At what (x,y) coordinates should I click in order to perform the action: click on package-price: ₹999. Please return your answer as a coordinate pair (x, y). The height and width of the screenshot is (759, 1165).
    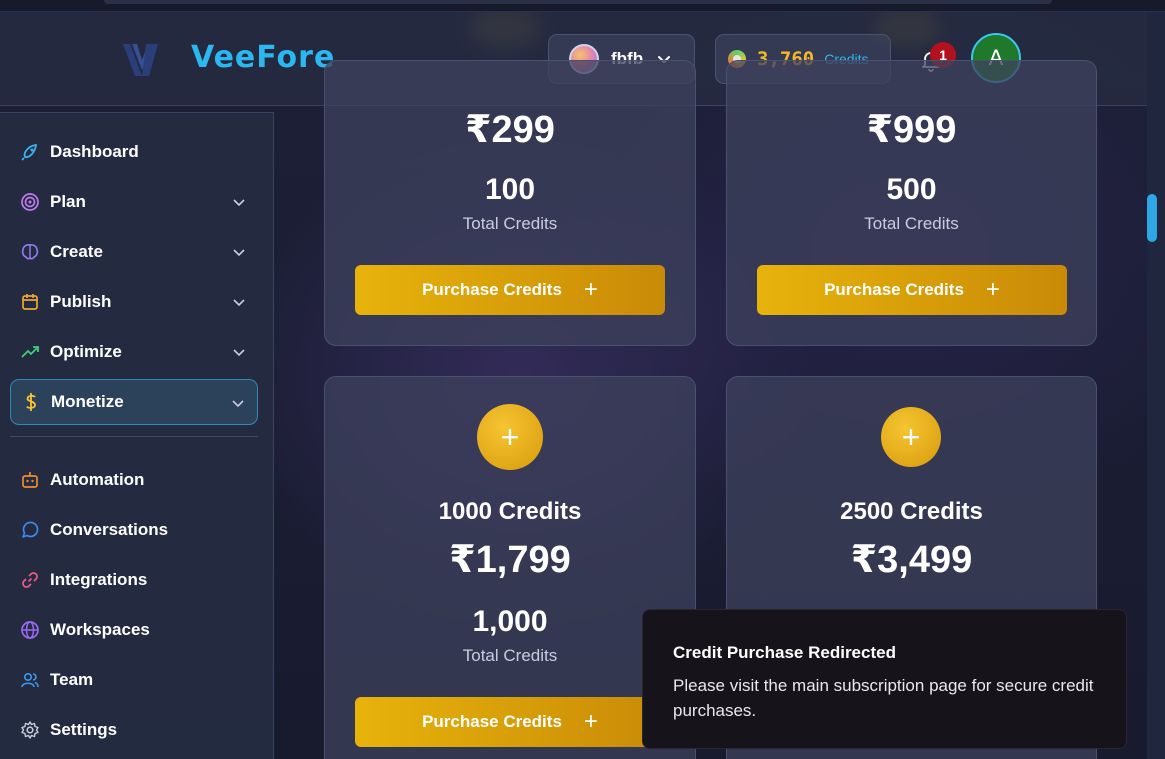
    Looking at the image, I should click on (911, 130).